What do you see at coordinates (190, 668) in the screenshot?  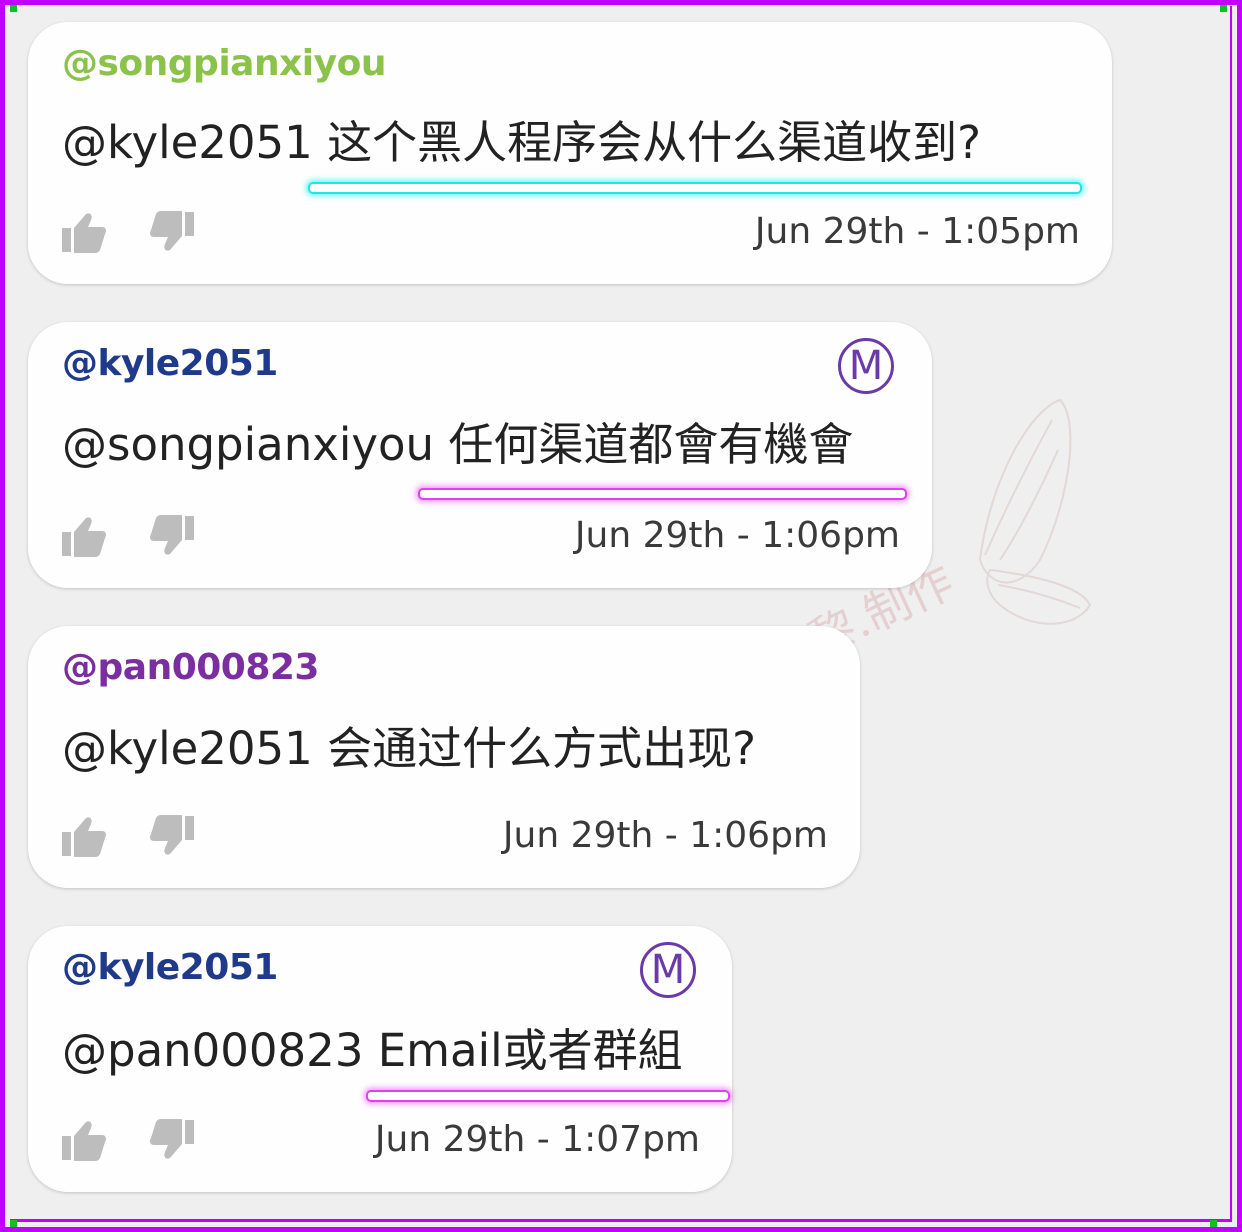 I see `comment-username: @pan000823` at bounding box center [190, 668].